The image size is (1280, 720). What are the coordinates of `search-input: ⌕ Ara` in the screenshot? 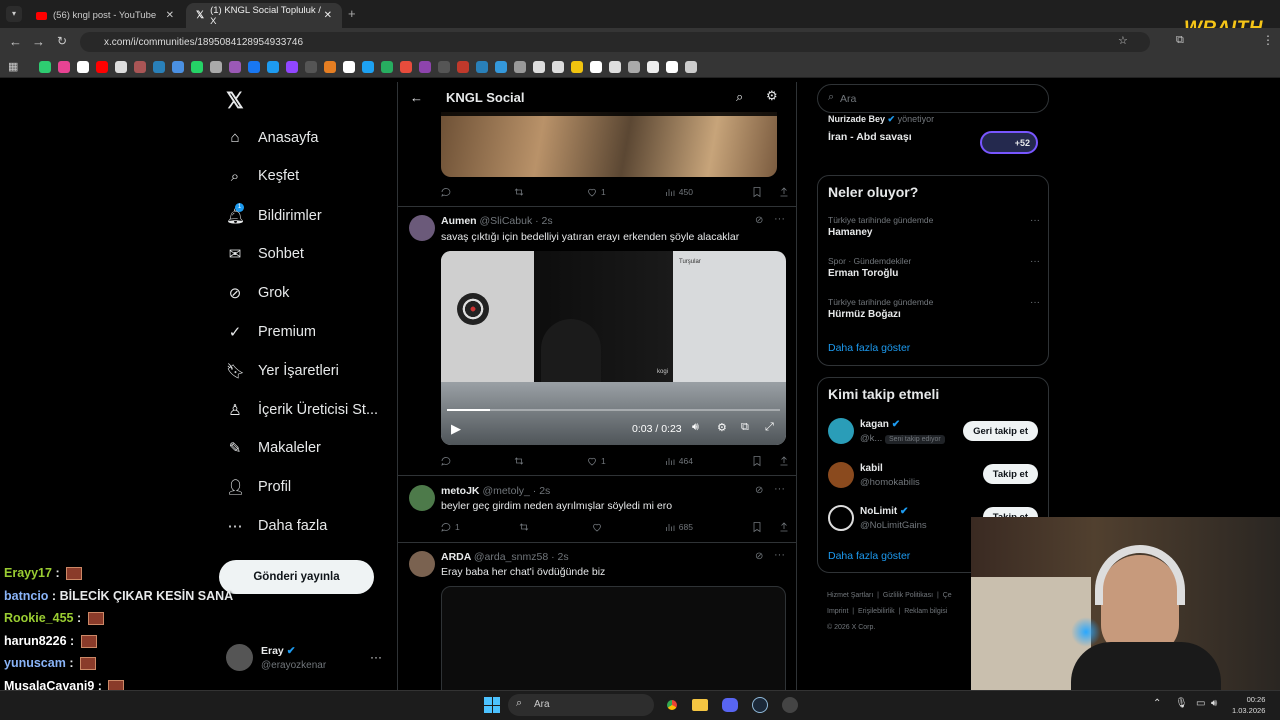 It's located at (933, 98).